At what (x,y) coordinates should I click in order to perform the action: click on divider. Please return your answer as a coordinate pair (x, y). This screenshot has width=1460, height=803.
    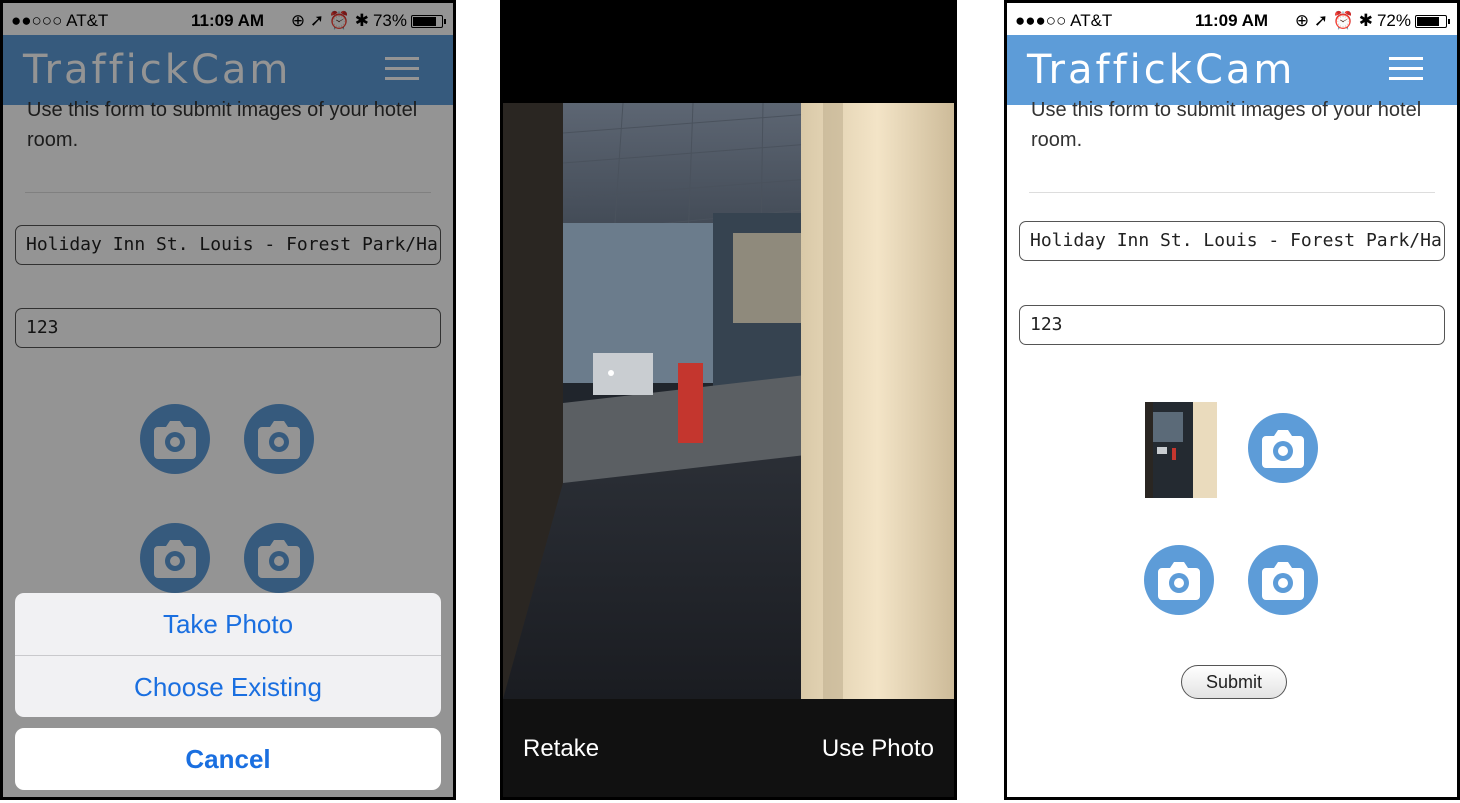
    Looking at the image, I should click on (1232, 192).